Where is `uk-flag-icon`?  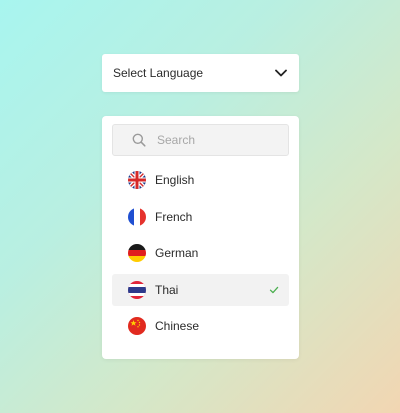
uk-flag-icon is located at coordinates (137, 180).